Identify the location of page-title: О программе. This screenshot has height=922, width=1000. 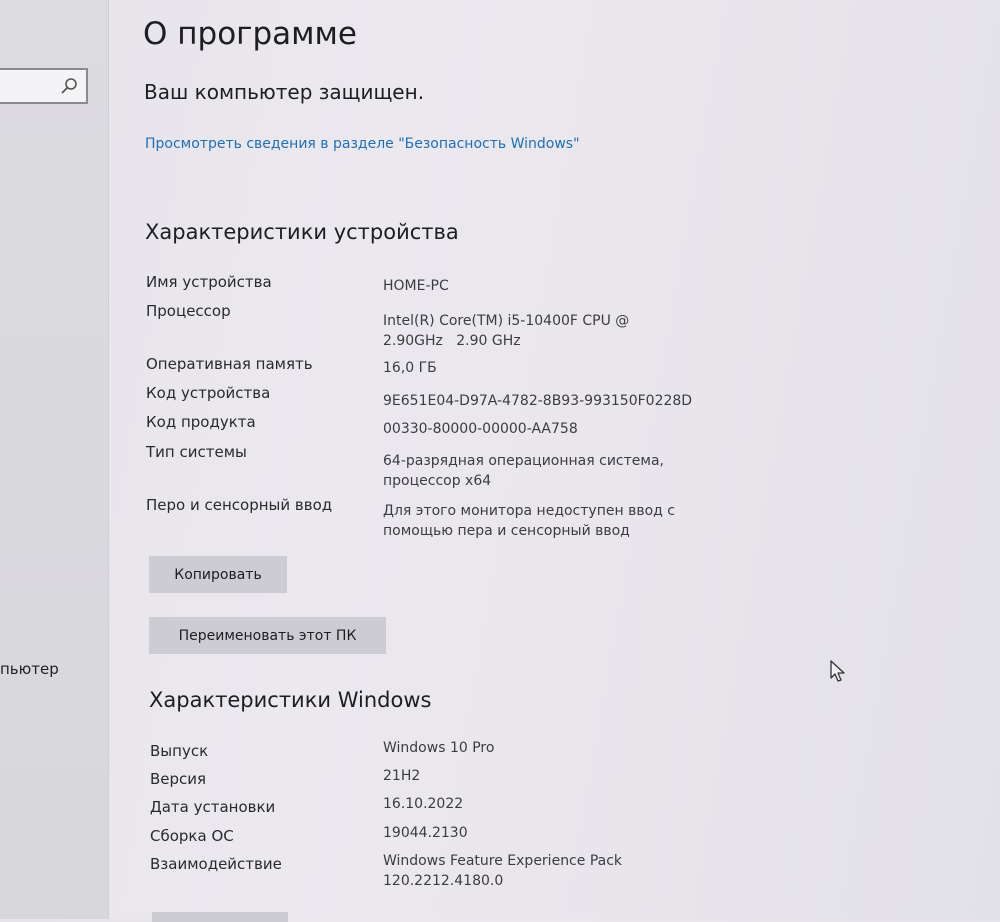
(250, 34).